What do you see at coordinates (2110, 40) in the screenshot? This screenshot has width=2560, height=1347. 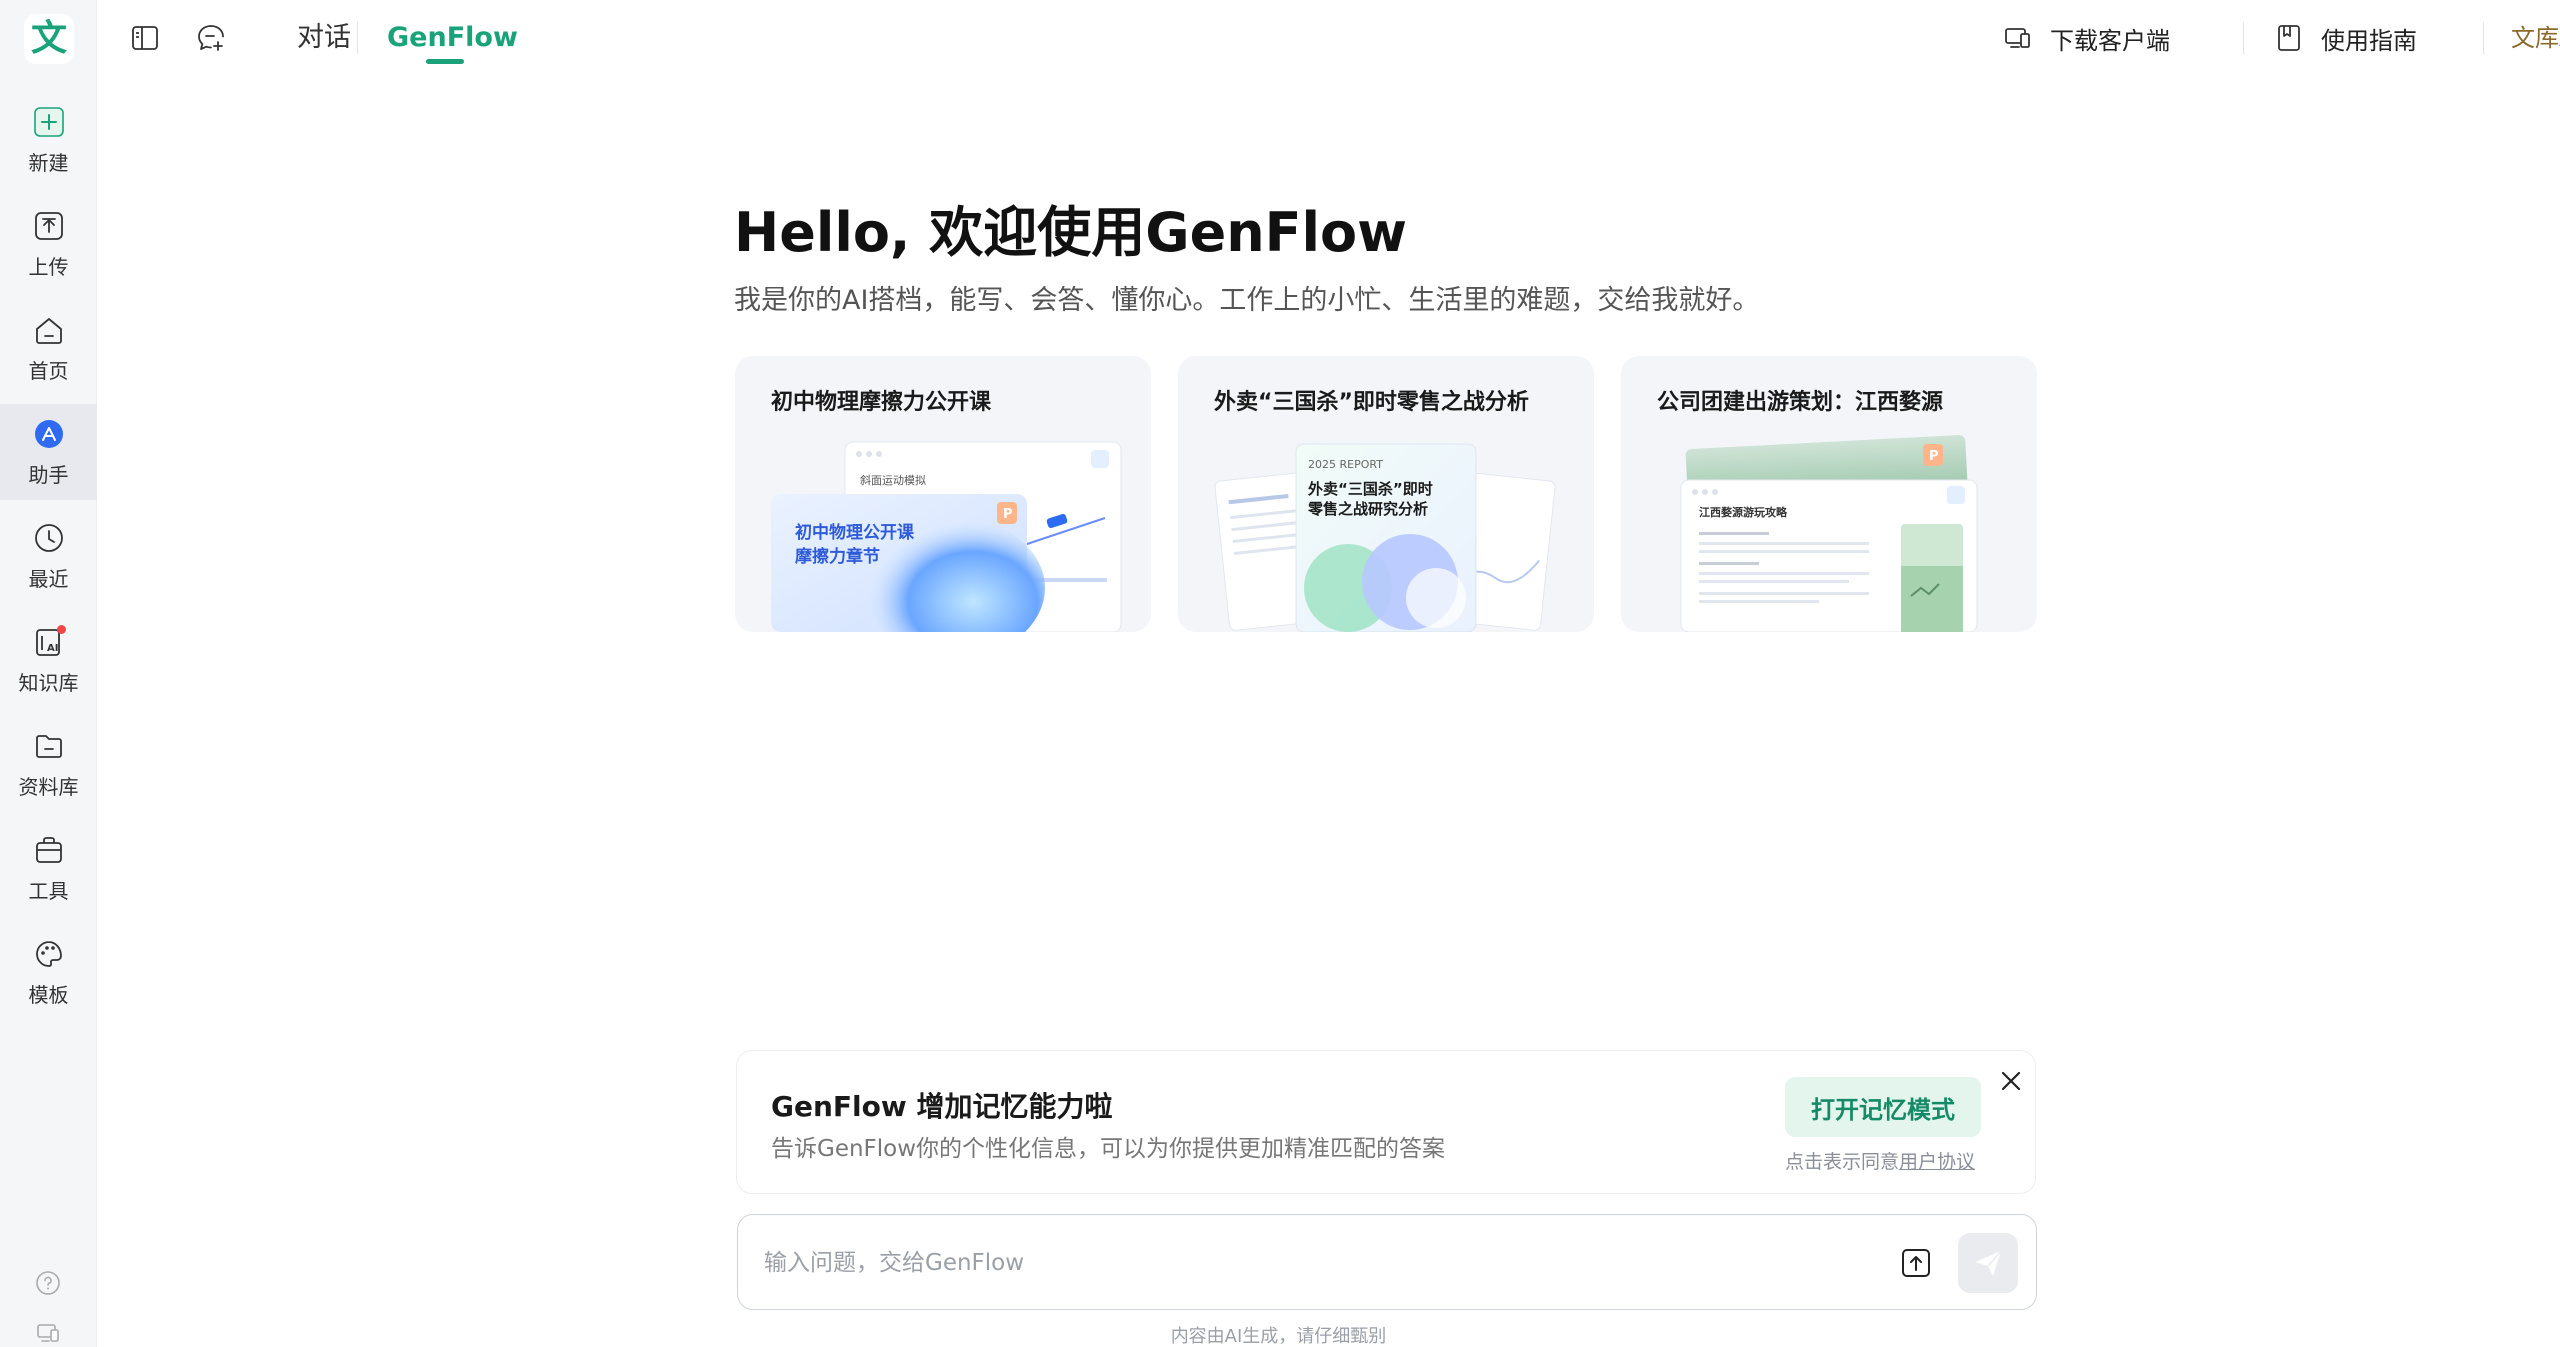 I see `download-client-label: 下载客户端` at bounding box center [2110, 40].